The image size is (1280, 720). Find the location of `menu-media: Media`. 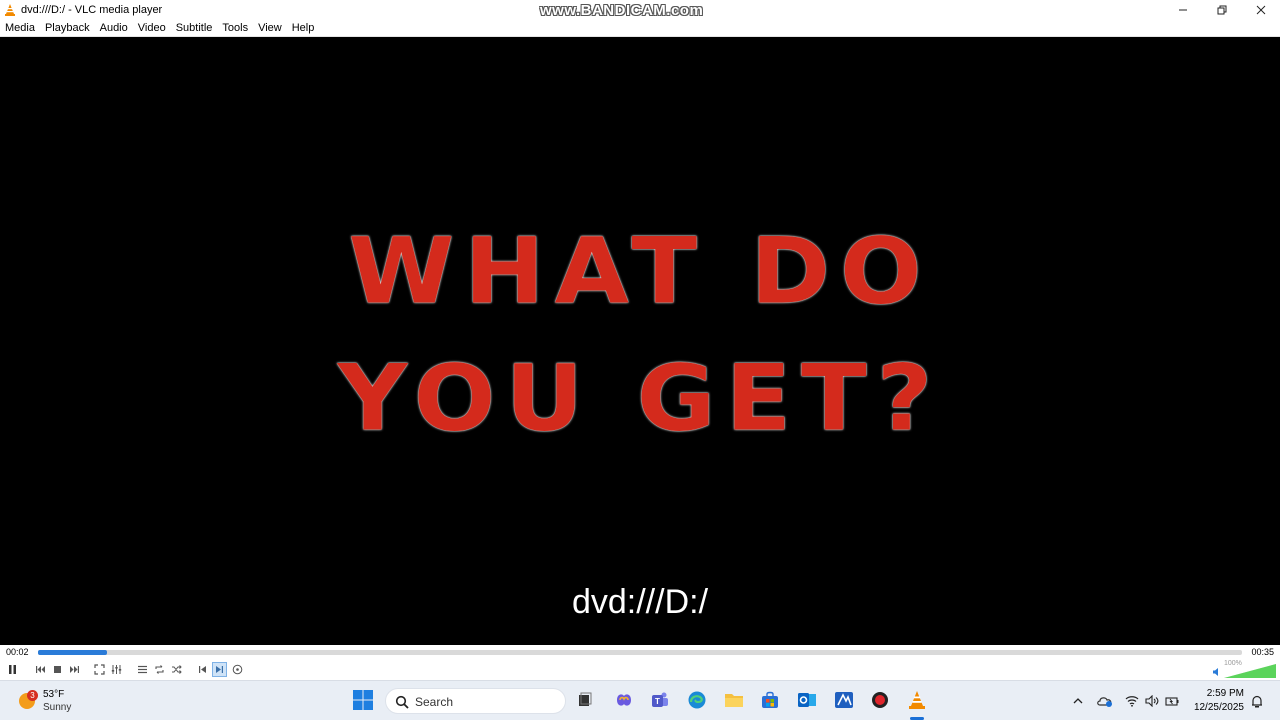

menu-media: Media is located at coordinates (20, 28).